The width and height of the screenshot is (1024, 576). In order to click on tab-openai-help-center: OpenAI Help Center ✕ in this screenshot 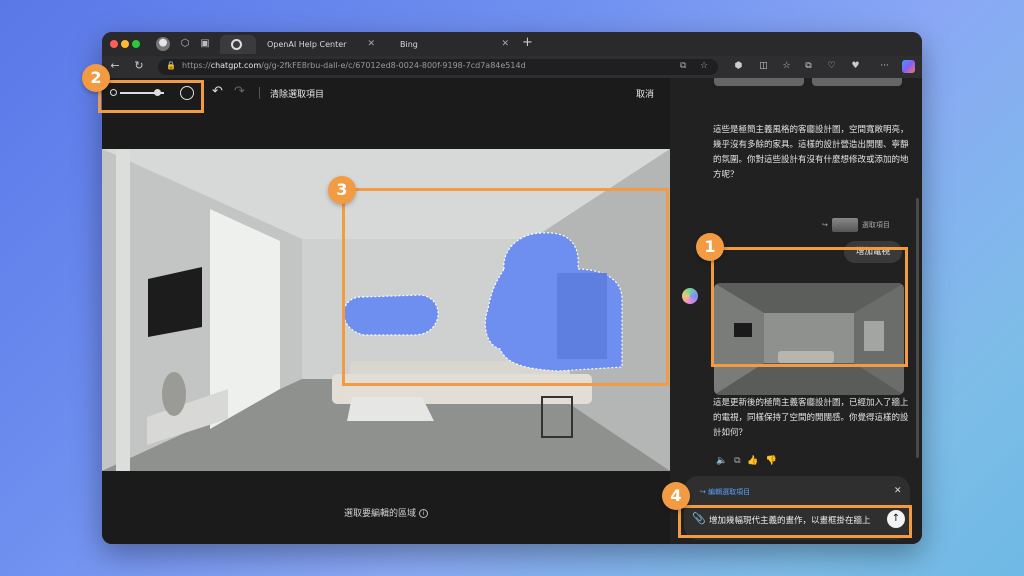, I will do `click(320, 44)`.